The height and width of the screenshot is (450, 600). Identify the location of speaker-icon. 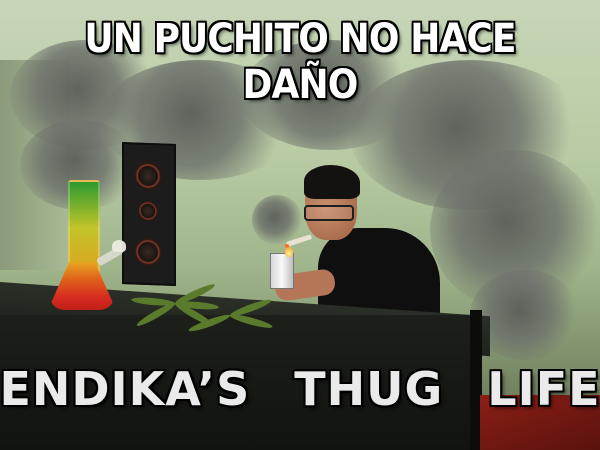
(149, 214).